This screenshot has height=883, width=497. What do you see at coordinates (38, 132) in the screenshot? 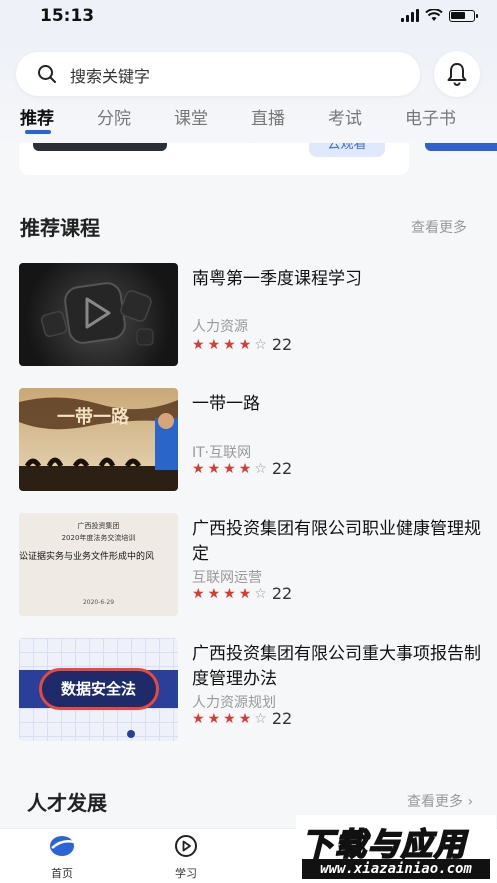
I see `tab-indicator` at bounding box center [38, 132].